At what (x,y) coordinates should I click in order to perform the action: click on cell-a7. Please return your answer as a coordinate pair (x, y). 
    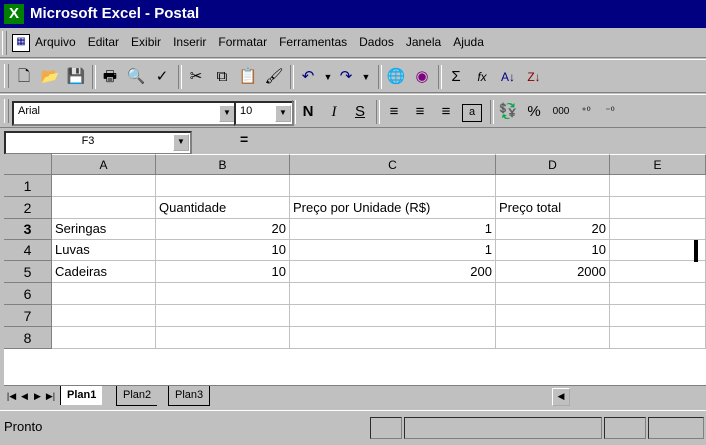
    Looking at the image, I should click on (104, 316).